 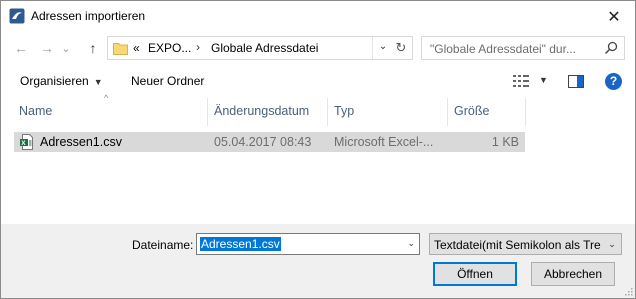 What do you see at coordinates (573, 274) in the screenshot?
I see `cancel-button: Abbrechen` at bounding box center [573, 274].